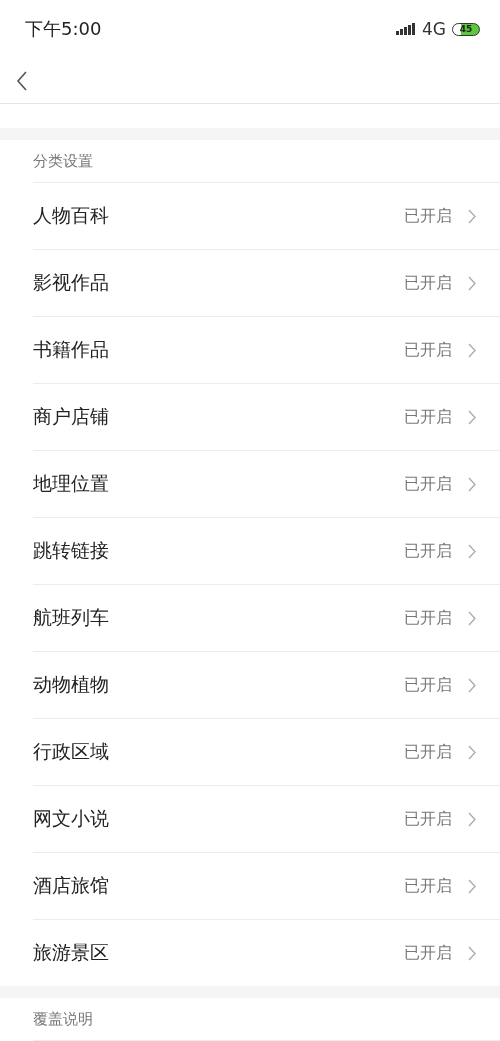 The width and height of the screenshot is (500, 1041). What do you see at coordinates (218, 551) in the screenshot?
I see `category-label: 跳转链接` at bounding box center [218, 551].